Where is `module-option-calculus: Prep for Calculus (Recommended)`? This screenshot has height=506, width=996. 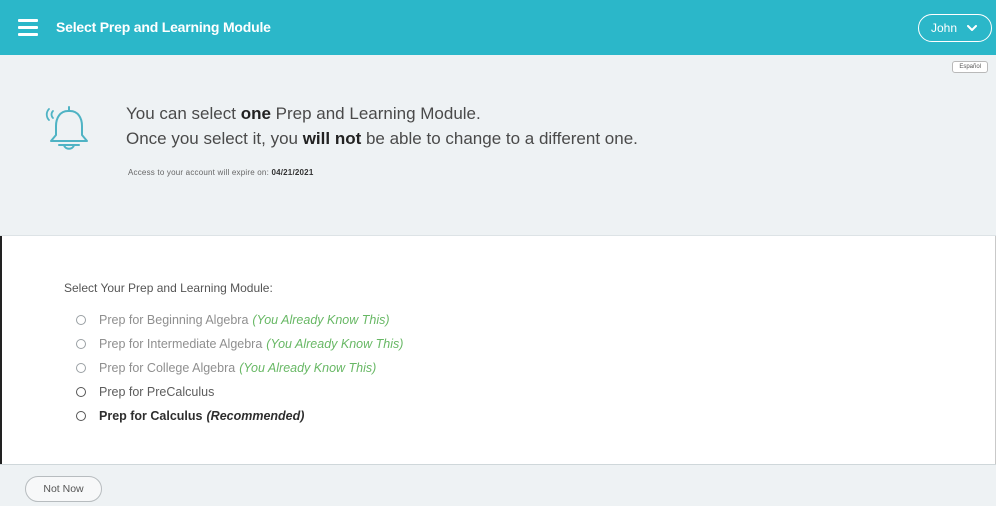 module-option-calculus: Prep for Calculus (Recommended) is located at coordinates (239, 416).